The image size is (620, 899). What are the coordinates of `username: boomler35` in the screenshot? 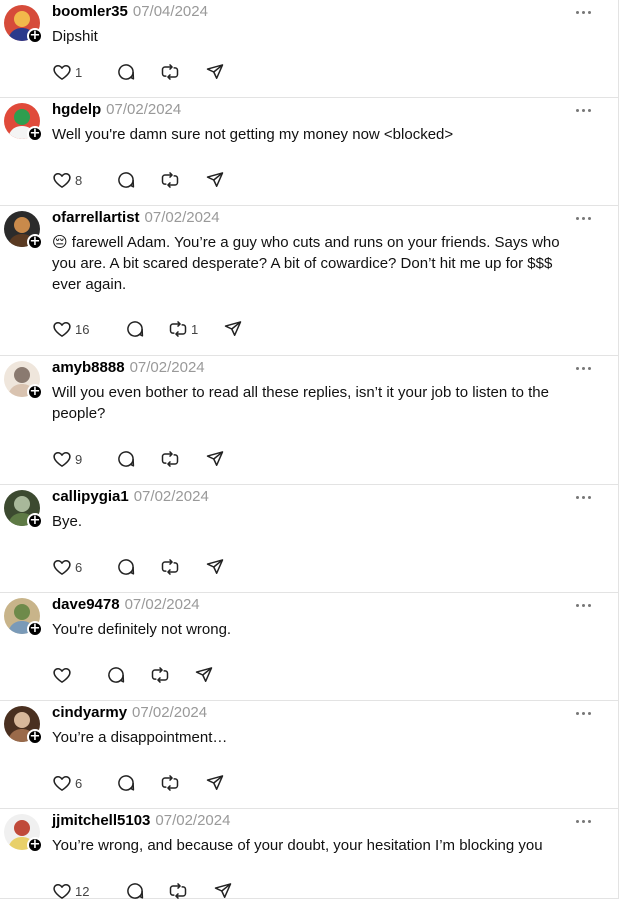 It's located at (90, 11).